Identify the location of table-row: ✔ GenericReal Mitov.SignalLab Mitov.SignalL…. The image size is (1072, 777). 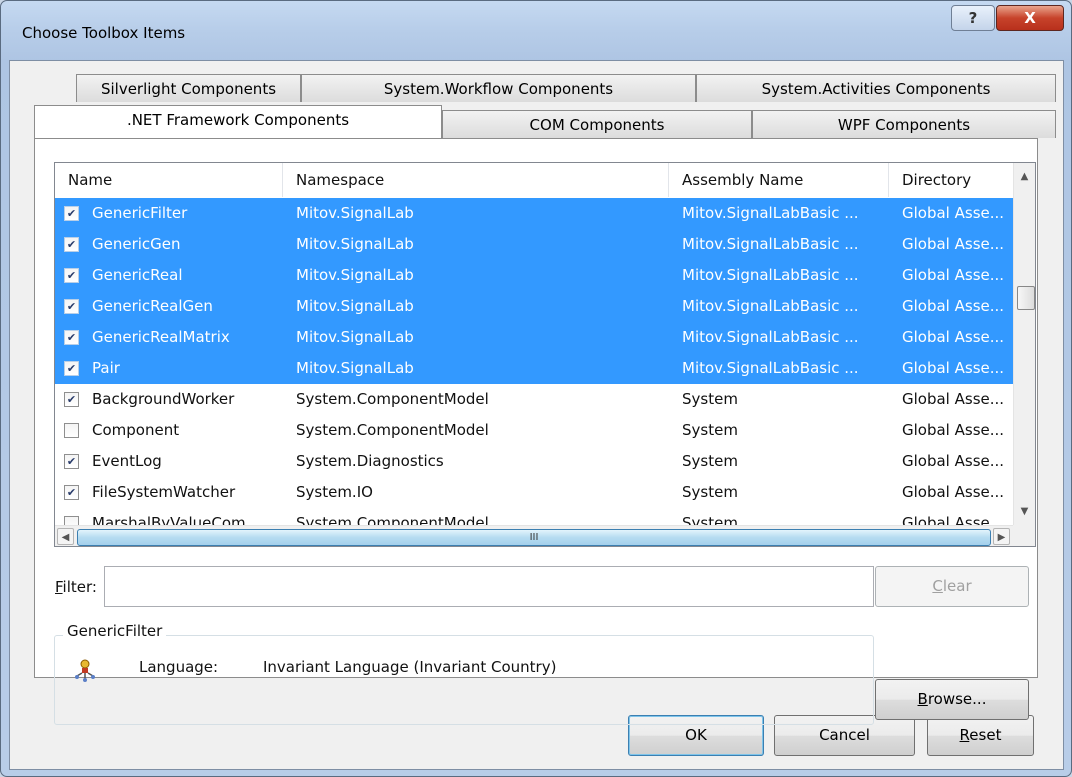
(534, 275).